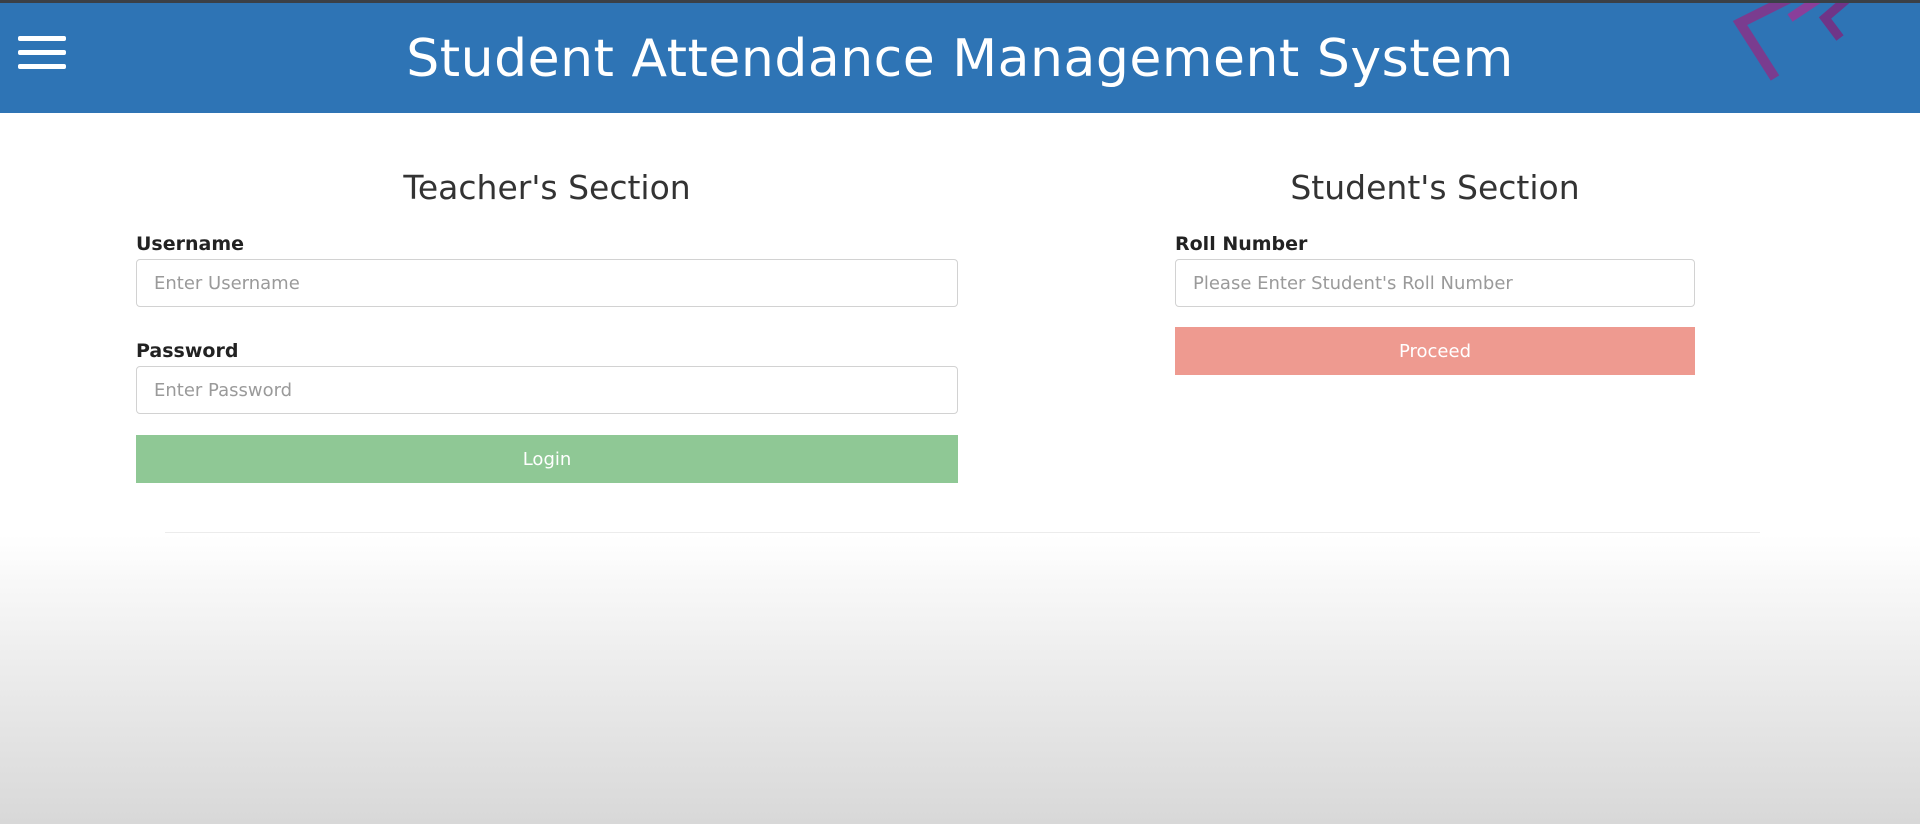 The image size is (1920, 824). What do you see at coordinates (190, 244) in the screenshot?
I see `username-label: Username` at bounding box center [190, 244].